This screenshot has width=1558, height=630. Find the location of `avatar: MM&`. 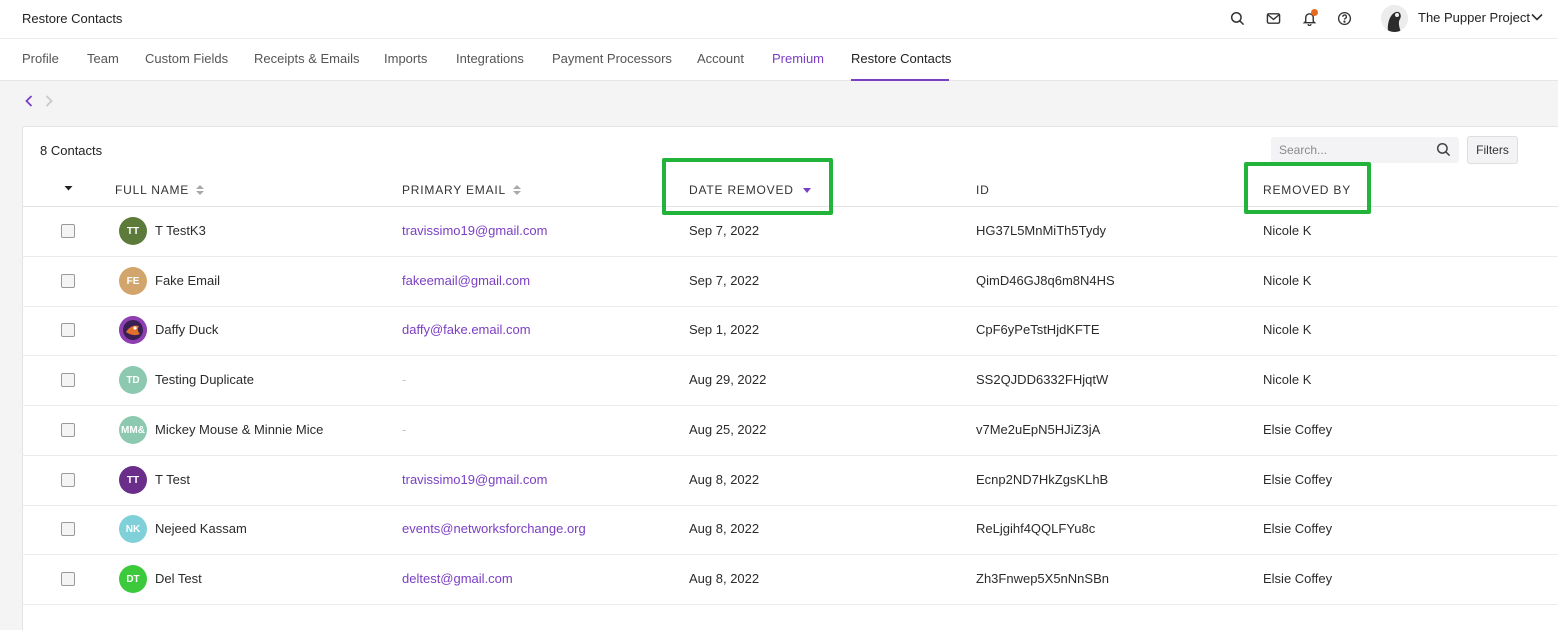

avatar: MM& is located at coordinates (133, 430).